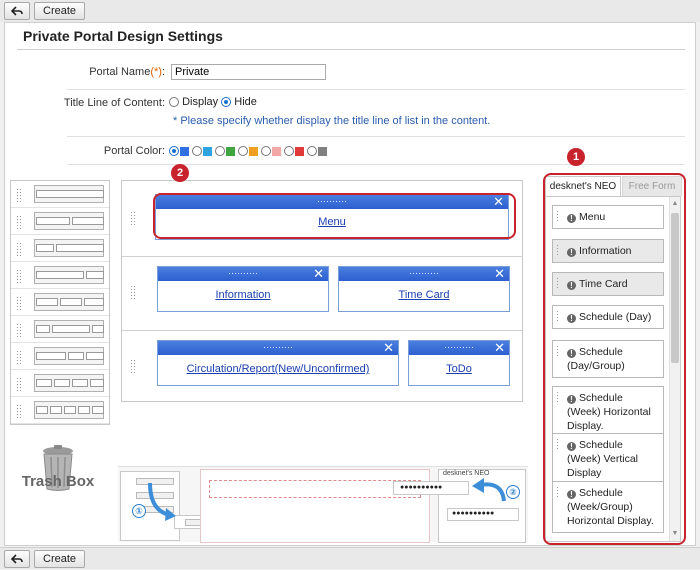 The width and height of the screenshot is (700, 570). What do you see at coordinates (576, 157) in the screenshot?
I see `callout-badge: 1` at bounding box center [576, 157].